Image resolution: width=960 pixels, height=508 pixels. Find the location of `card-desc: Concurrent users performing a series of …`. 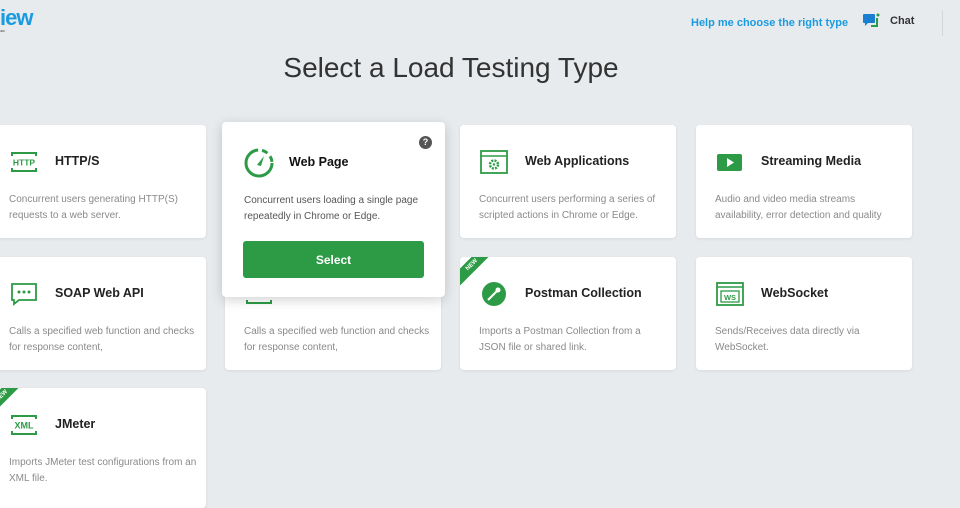

card-desc: Concurrent users performing a series of … is located at coordinates (567, 207).